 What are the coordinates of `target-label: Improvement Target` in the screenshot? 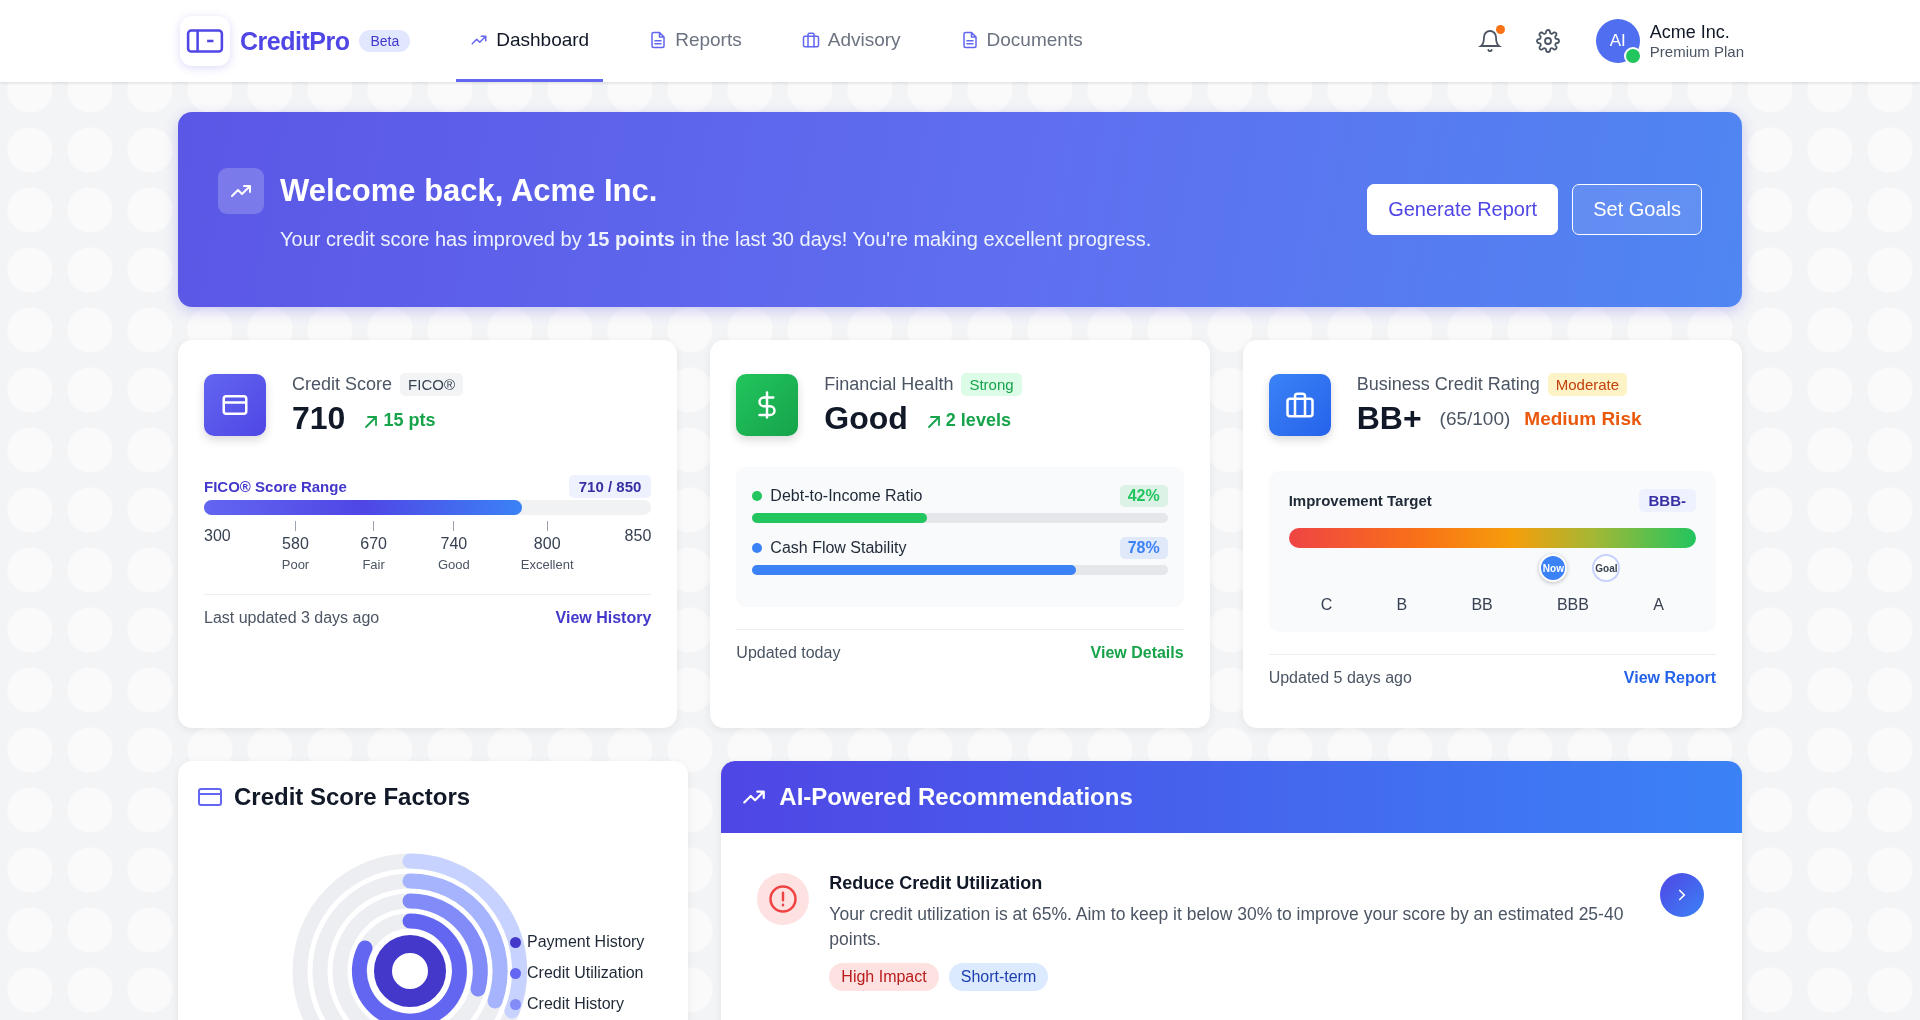 It's located at (1360, 500).